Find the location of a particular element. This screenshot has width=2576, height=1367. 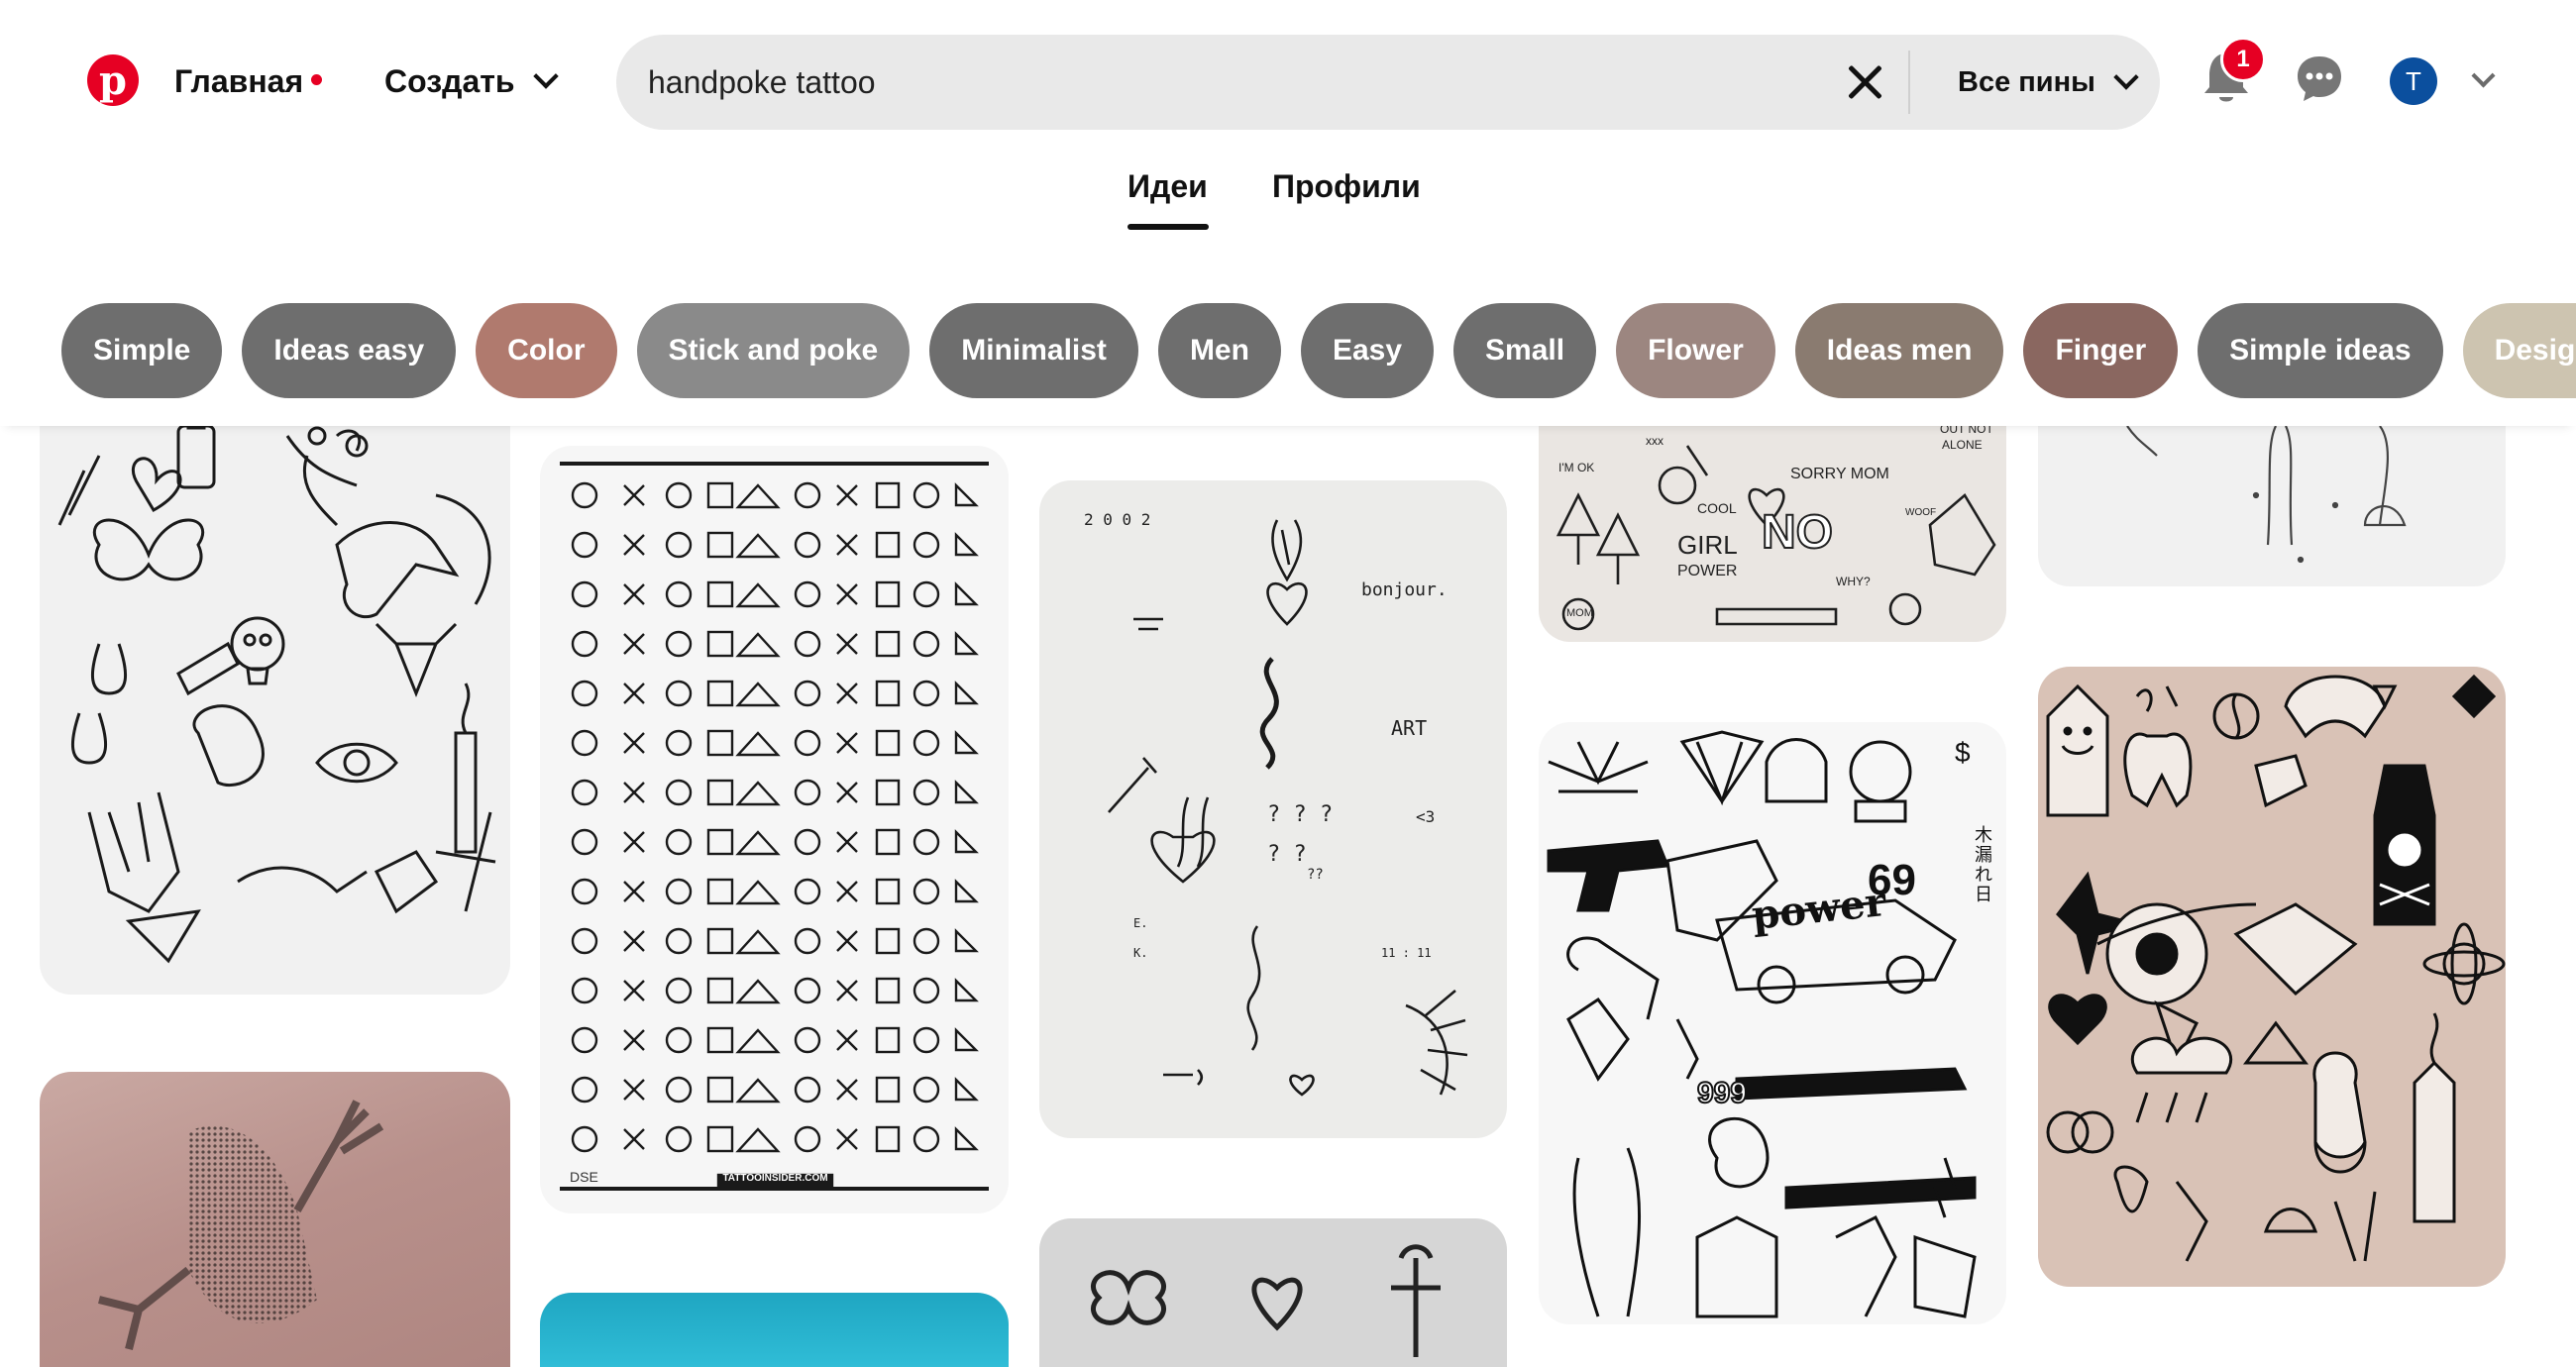

pin-teal-photo is located at coordinates (775, 1330).